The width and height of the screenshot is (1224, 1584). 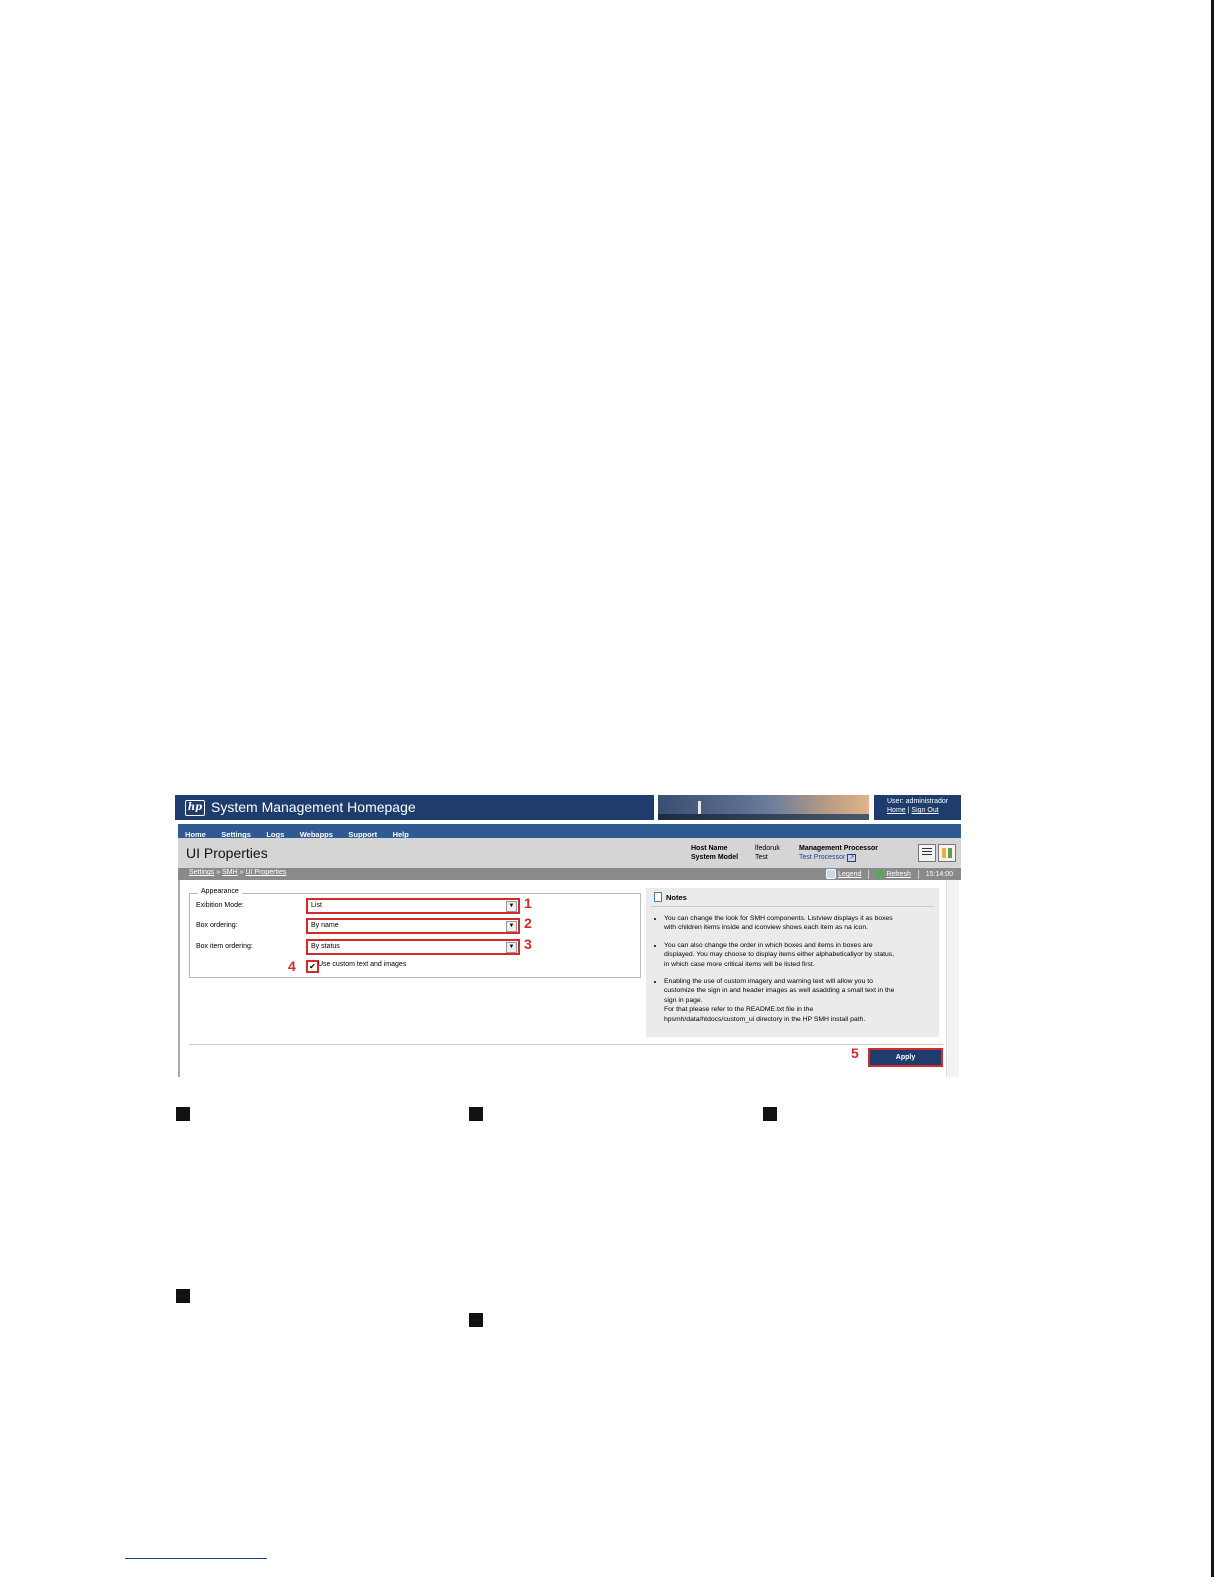 What do you see at coordinates (312, 966) in the screenshot?
I see `checkmark-icon: ✔` at bounding box center [312, 966].